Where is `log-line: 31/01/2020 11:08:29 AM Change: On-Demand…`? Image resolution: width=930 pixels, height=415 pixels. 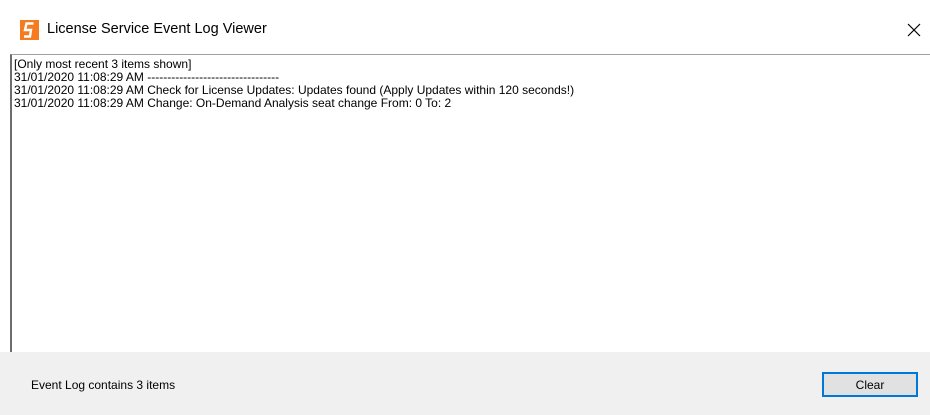
log-line: 31/01/2020 11:08:29 AM Change: On-Demand… is located at coordinates (233, 103).